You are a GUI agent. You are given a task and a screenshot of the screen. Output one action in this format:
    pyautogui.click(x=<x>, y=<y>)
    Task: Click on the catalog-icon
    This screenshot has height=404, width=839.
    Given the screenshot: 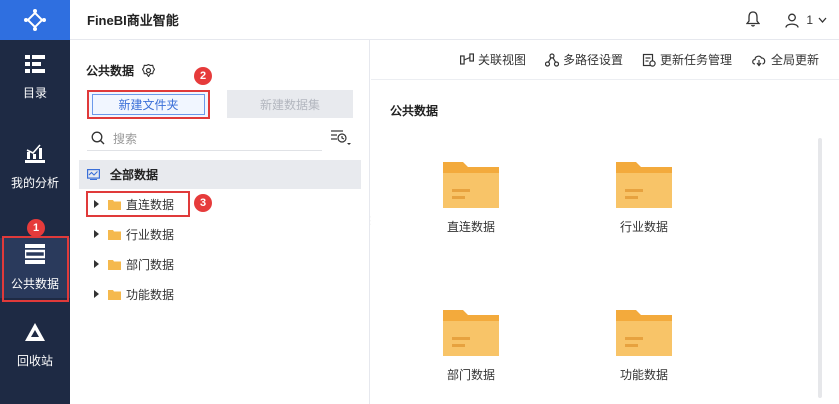 What is the action you would take?
    pyautogui.click(x=35, y=65)
    